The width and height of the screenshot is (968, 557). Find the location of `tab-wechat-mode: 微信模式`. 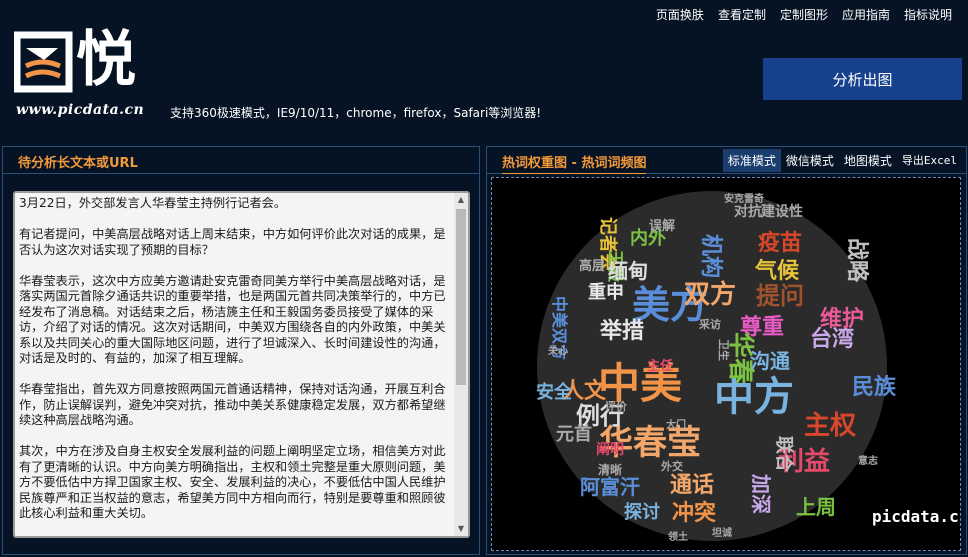

tab-wechat-mode: 微信模式 is located at coordinates (810, 160).